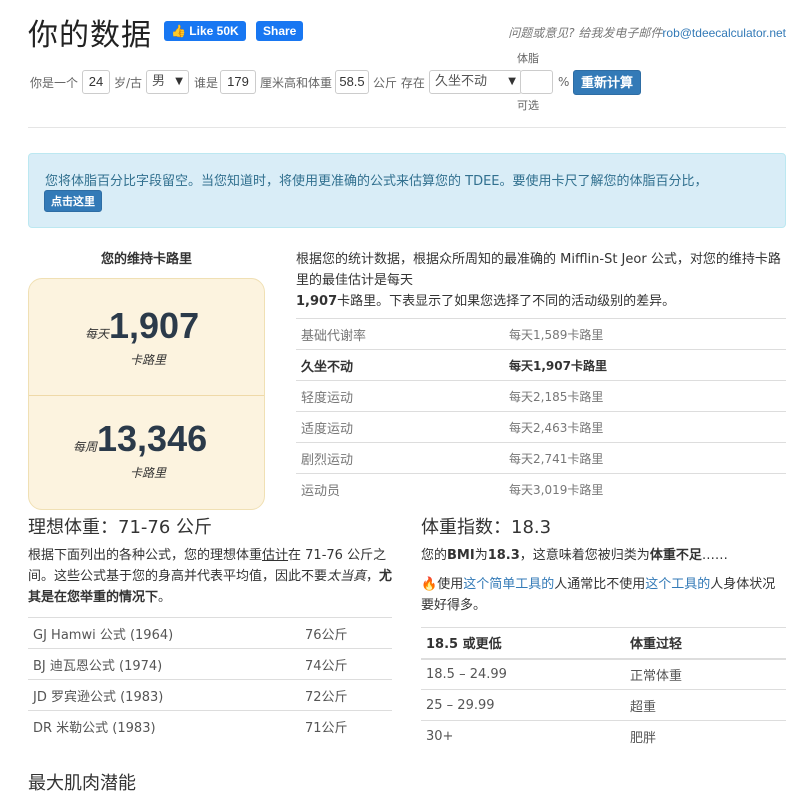  Describe the element at coordinates (675, 555) in the screenshot. I see `bmi-desc-class: 体重不足` at that location.